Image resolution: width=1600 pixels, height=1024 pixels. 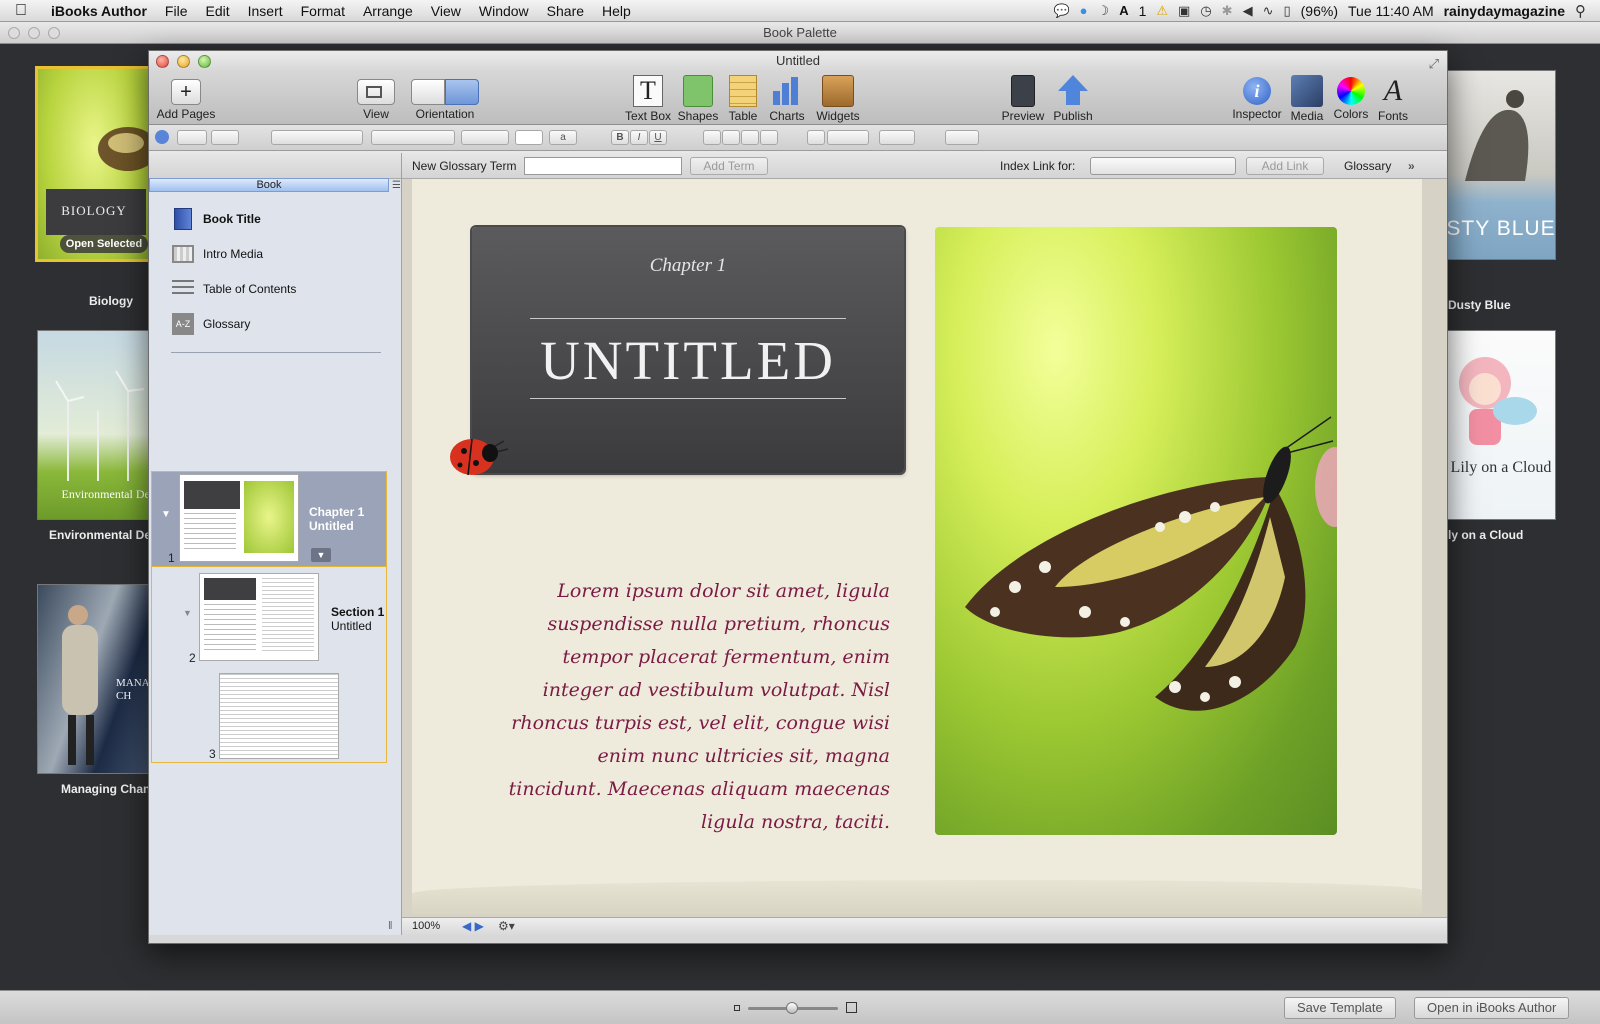 What do you see at coordinates (1434, 64) in the screenshot?
I see `fullscreen-icon: ⤢` at bounding box center [1434, 64].